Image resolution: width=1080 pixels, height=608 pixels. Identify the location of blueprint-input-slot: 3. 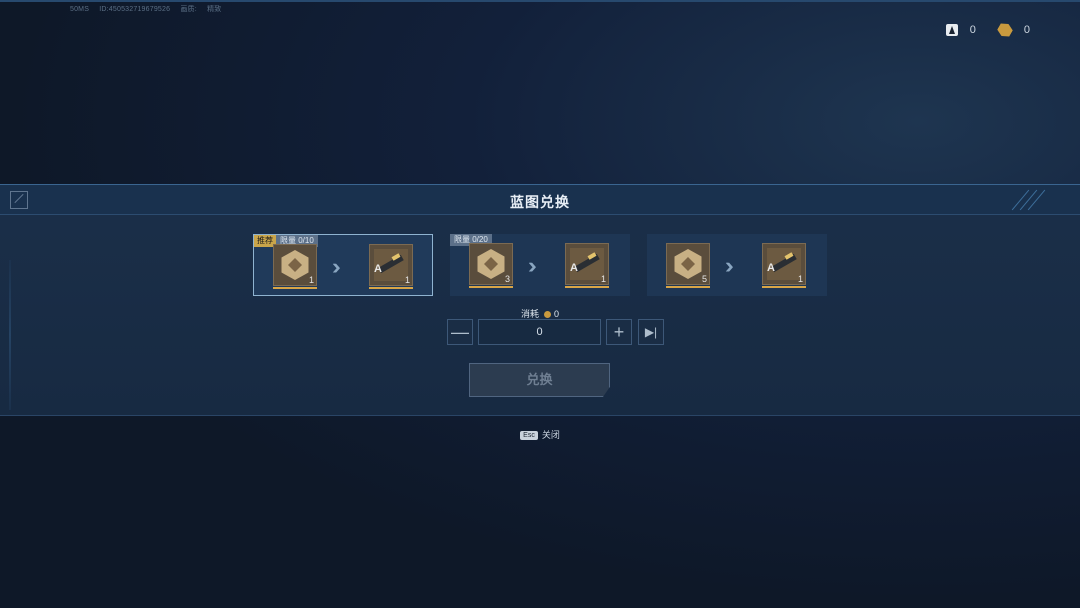
(491, 265).